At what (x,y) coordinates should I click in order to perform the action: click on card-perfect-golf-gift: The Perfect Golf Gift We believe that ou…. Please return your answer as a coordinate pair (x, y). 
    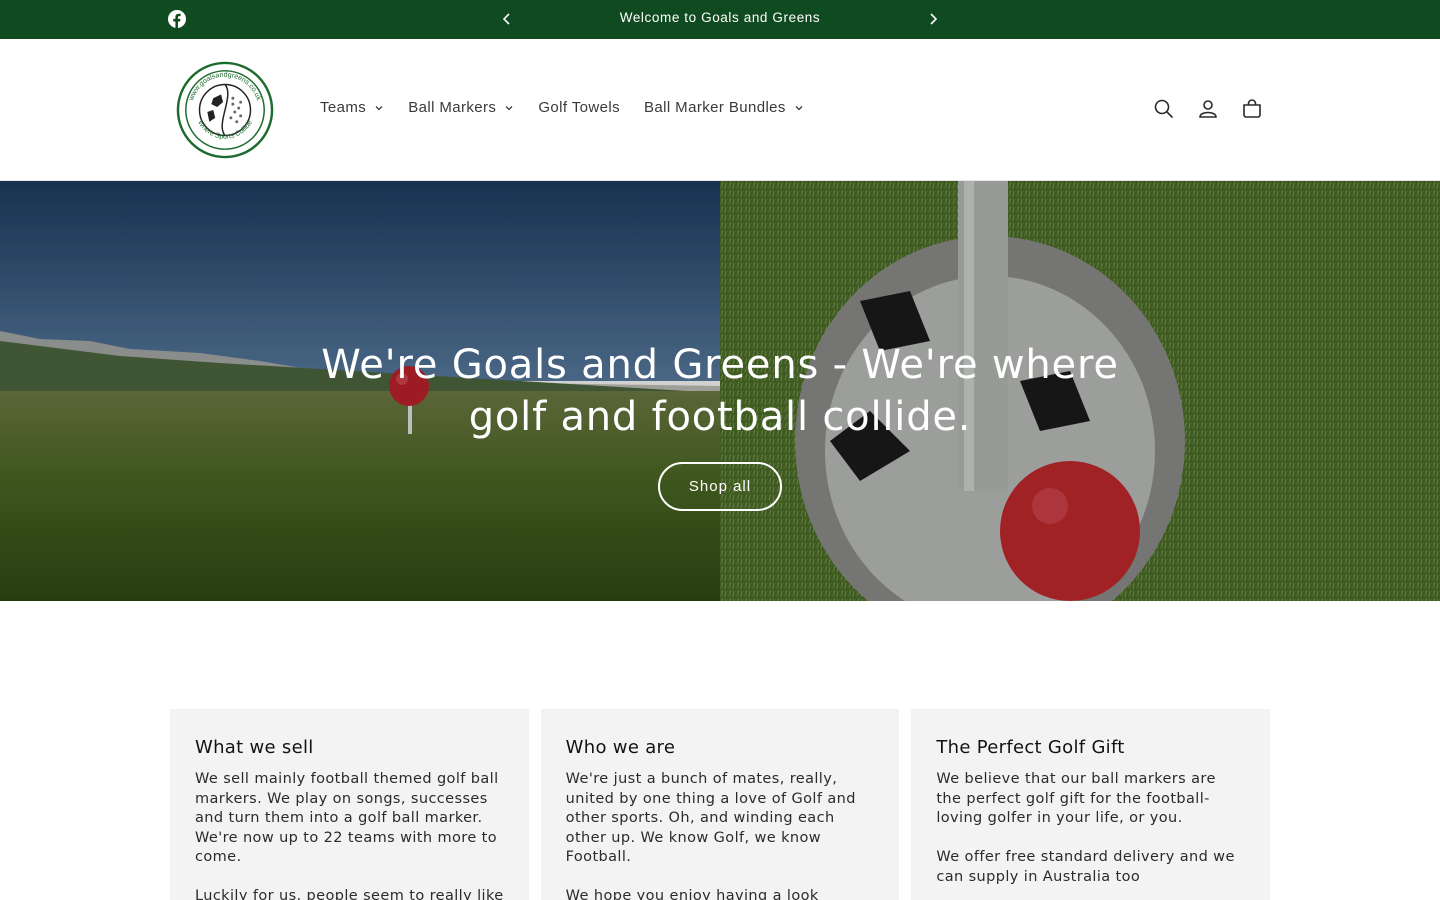
    Looking at the image, I should click on (1091, 804).